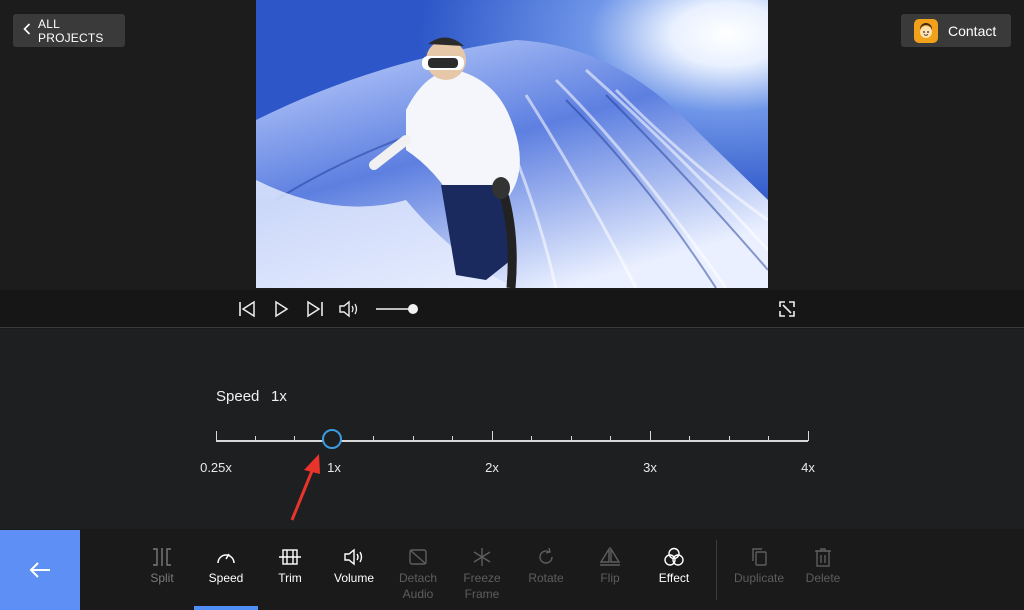  Describe the element at coordinates (823, 578) in the screenshot. I see `tool-label: Delete` at that location.